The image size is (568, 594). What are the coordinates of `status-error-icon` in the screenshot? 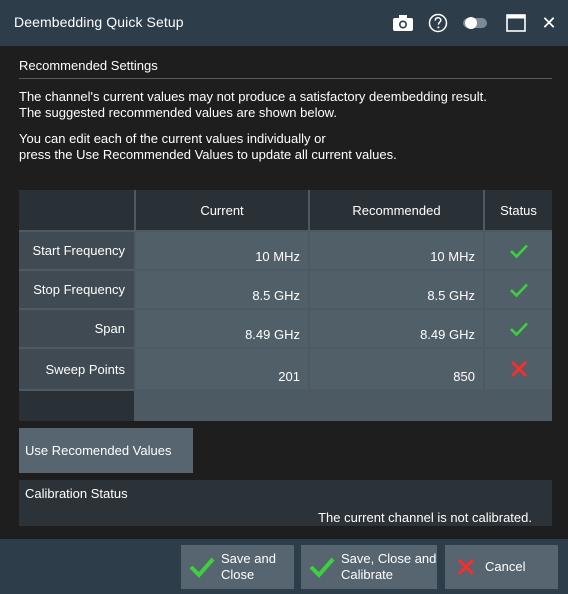 It's located at (518, 369).